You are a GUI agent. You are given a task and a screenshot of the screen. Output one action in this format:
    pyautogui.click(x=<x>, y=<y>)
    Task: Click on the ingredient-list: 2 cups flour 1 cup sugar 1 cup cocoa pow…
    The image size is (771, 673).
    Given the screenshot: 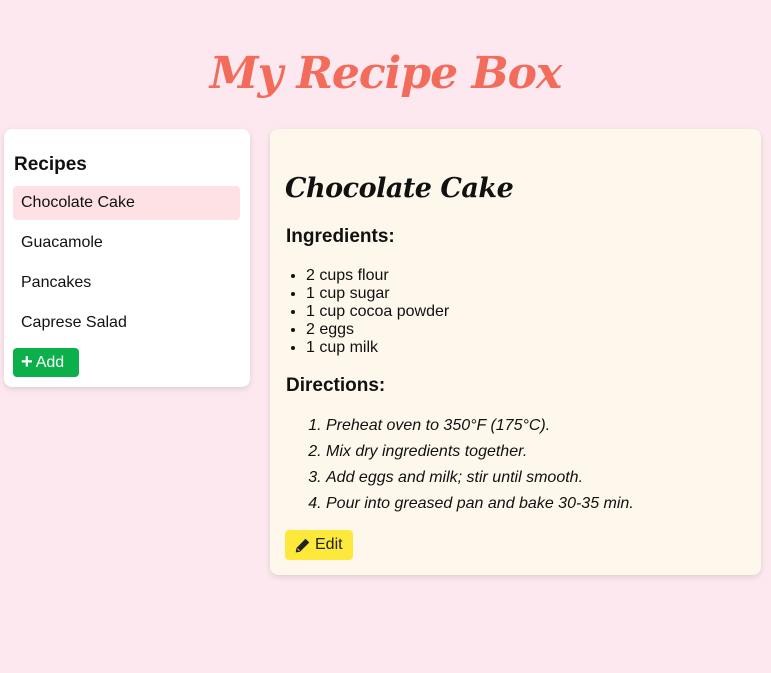 What is the action you would take?
    pyautogui.click(x=367, y=312)
    